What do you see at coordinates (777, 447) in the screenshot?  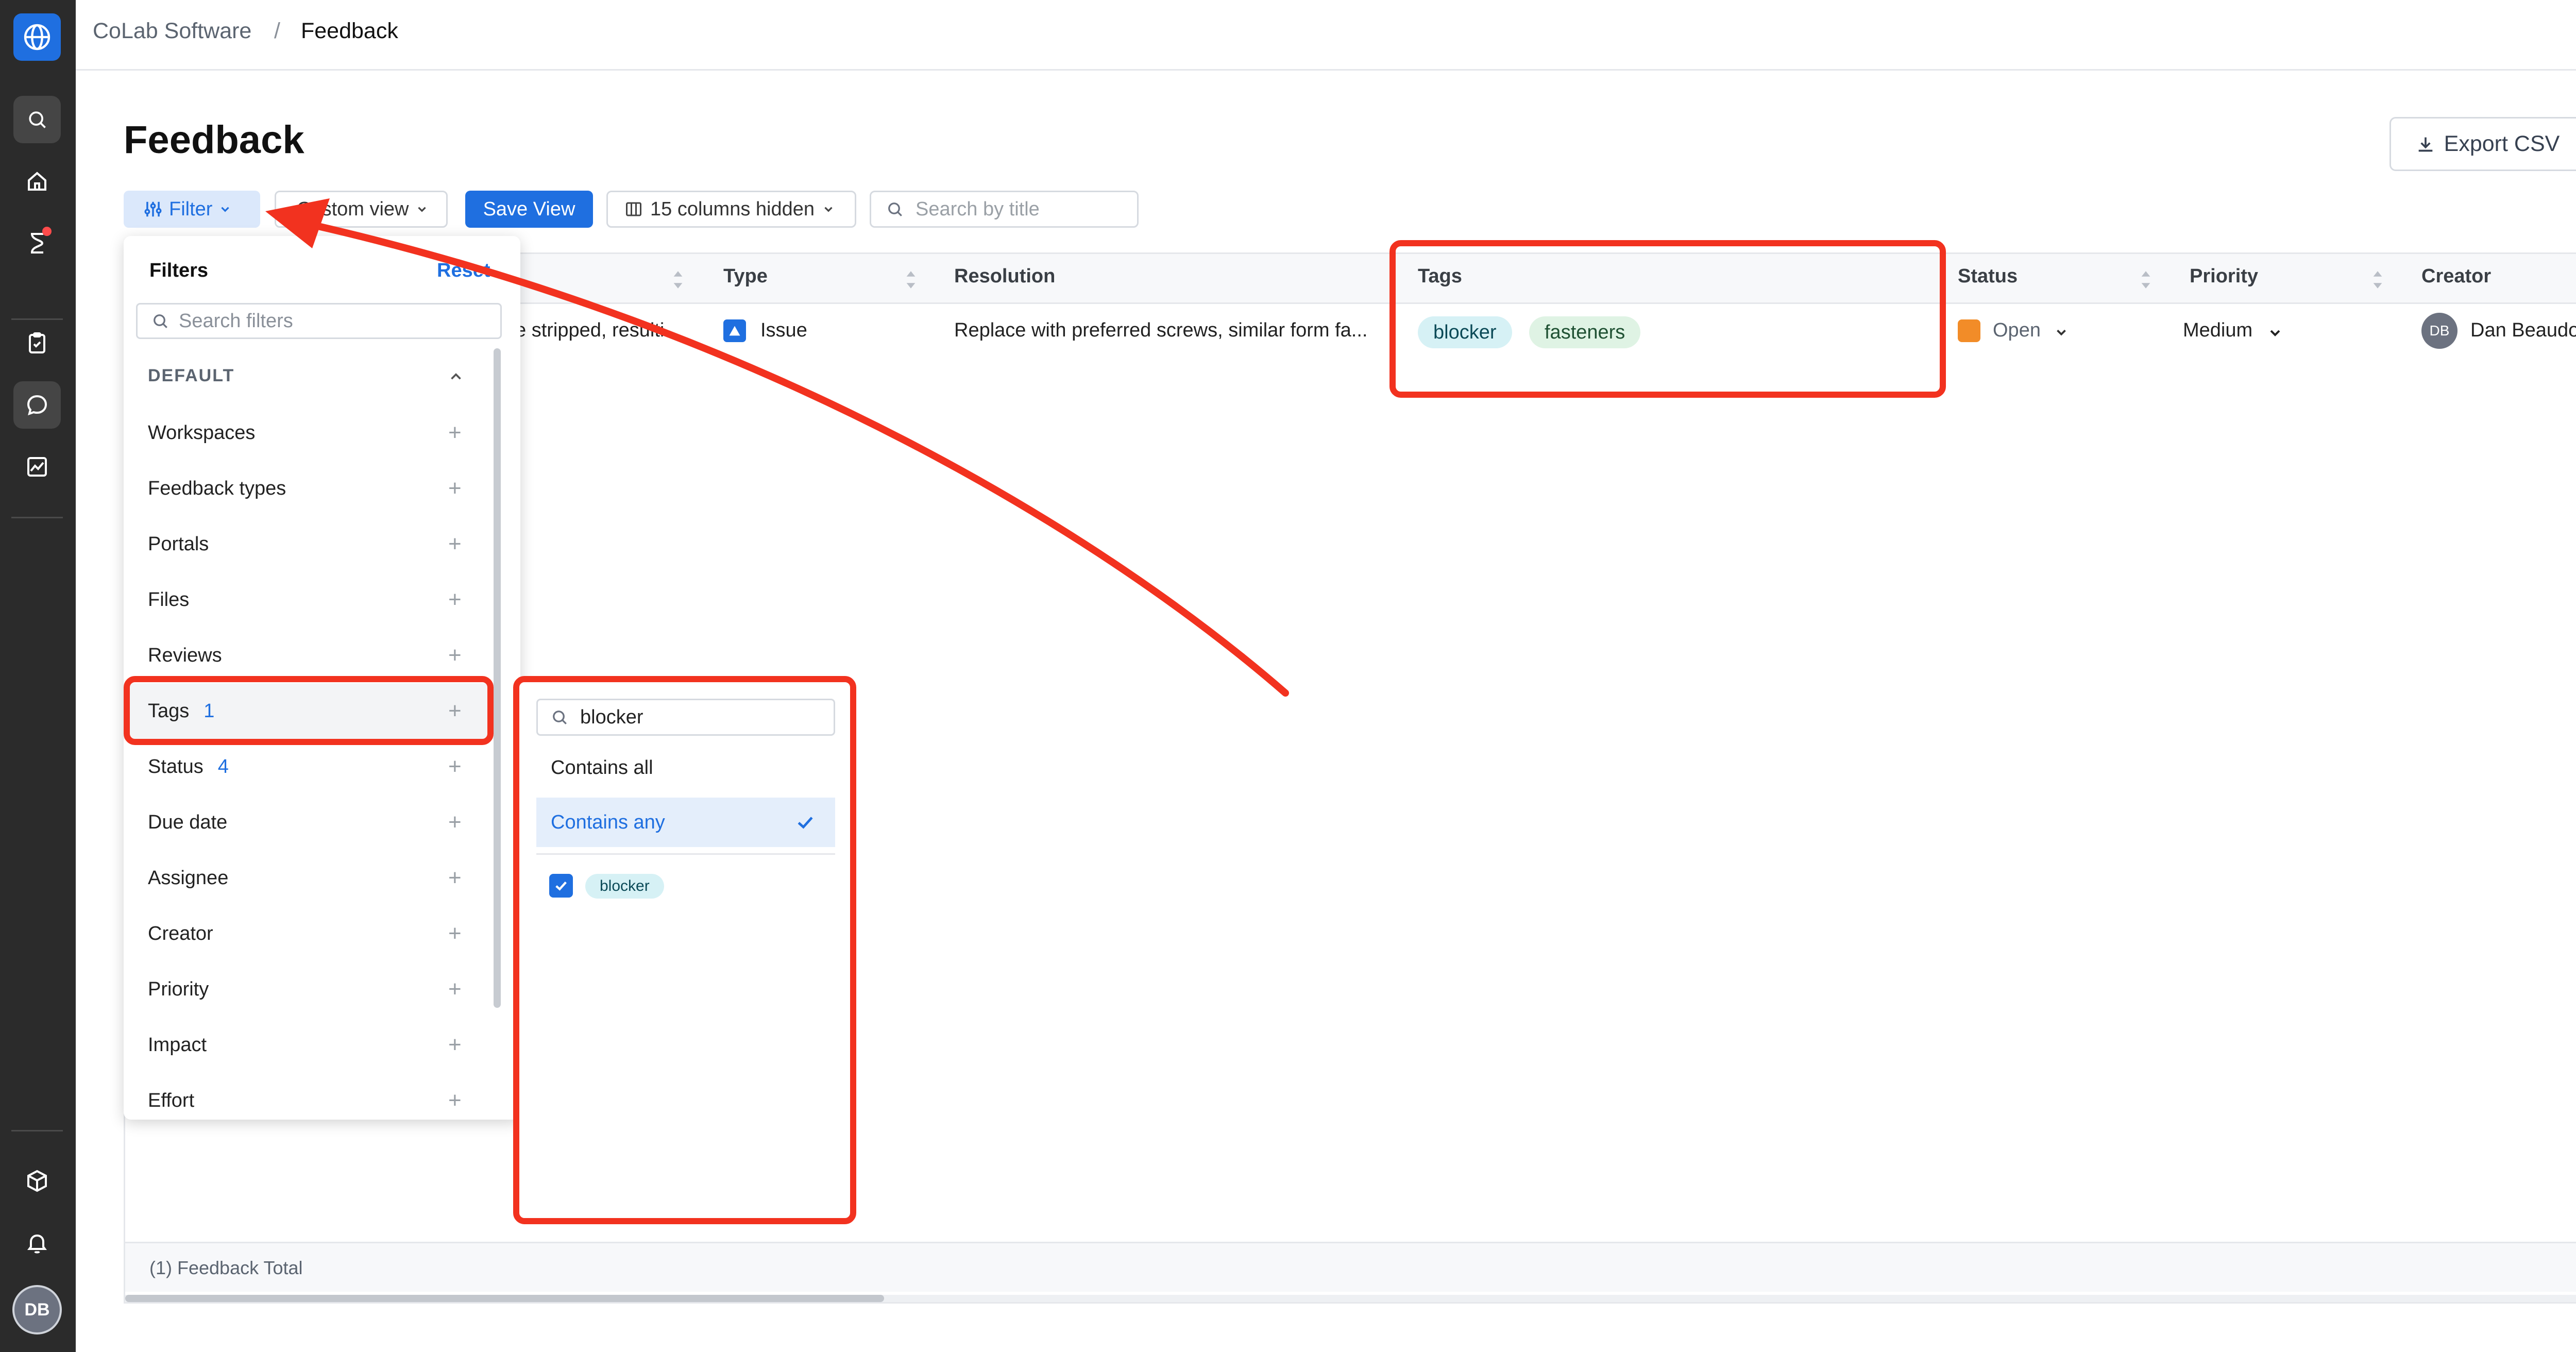 I see `annotation-arrow` at bounding box center [777, 447].